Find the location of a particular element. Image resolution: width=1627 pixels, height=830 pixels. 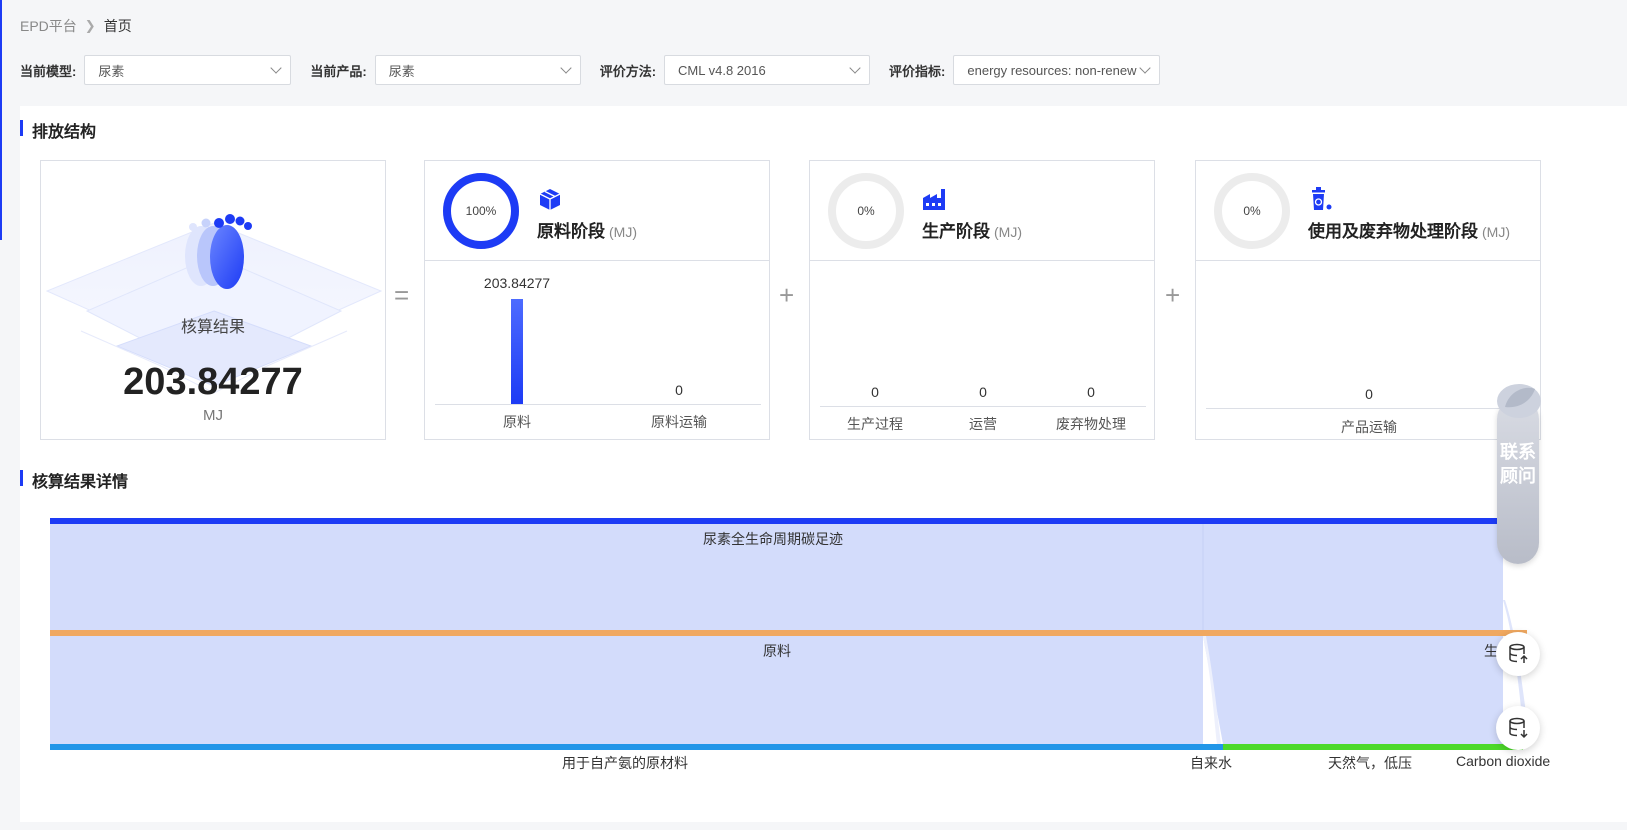

database-download-icon is located at coordinates (1518, 728).